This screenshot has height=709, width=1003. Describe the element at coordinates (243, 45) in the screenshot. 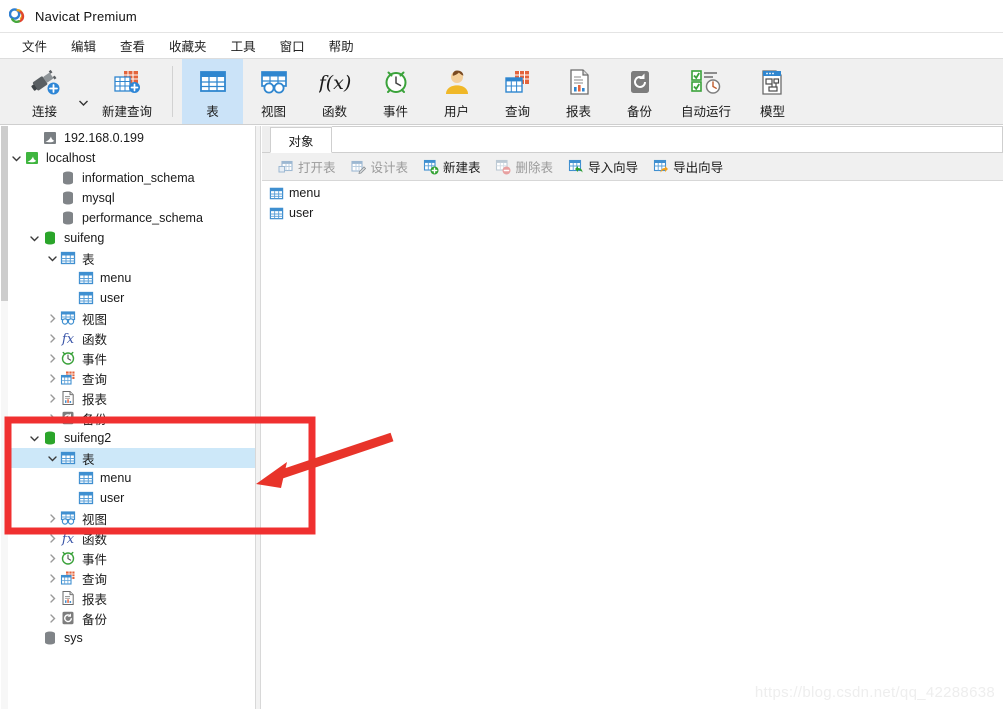

I see `menu-tools: 工具` at that location.